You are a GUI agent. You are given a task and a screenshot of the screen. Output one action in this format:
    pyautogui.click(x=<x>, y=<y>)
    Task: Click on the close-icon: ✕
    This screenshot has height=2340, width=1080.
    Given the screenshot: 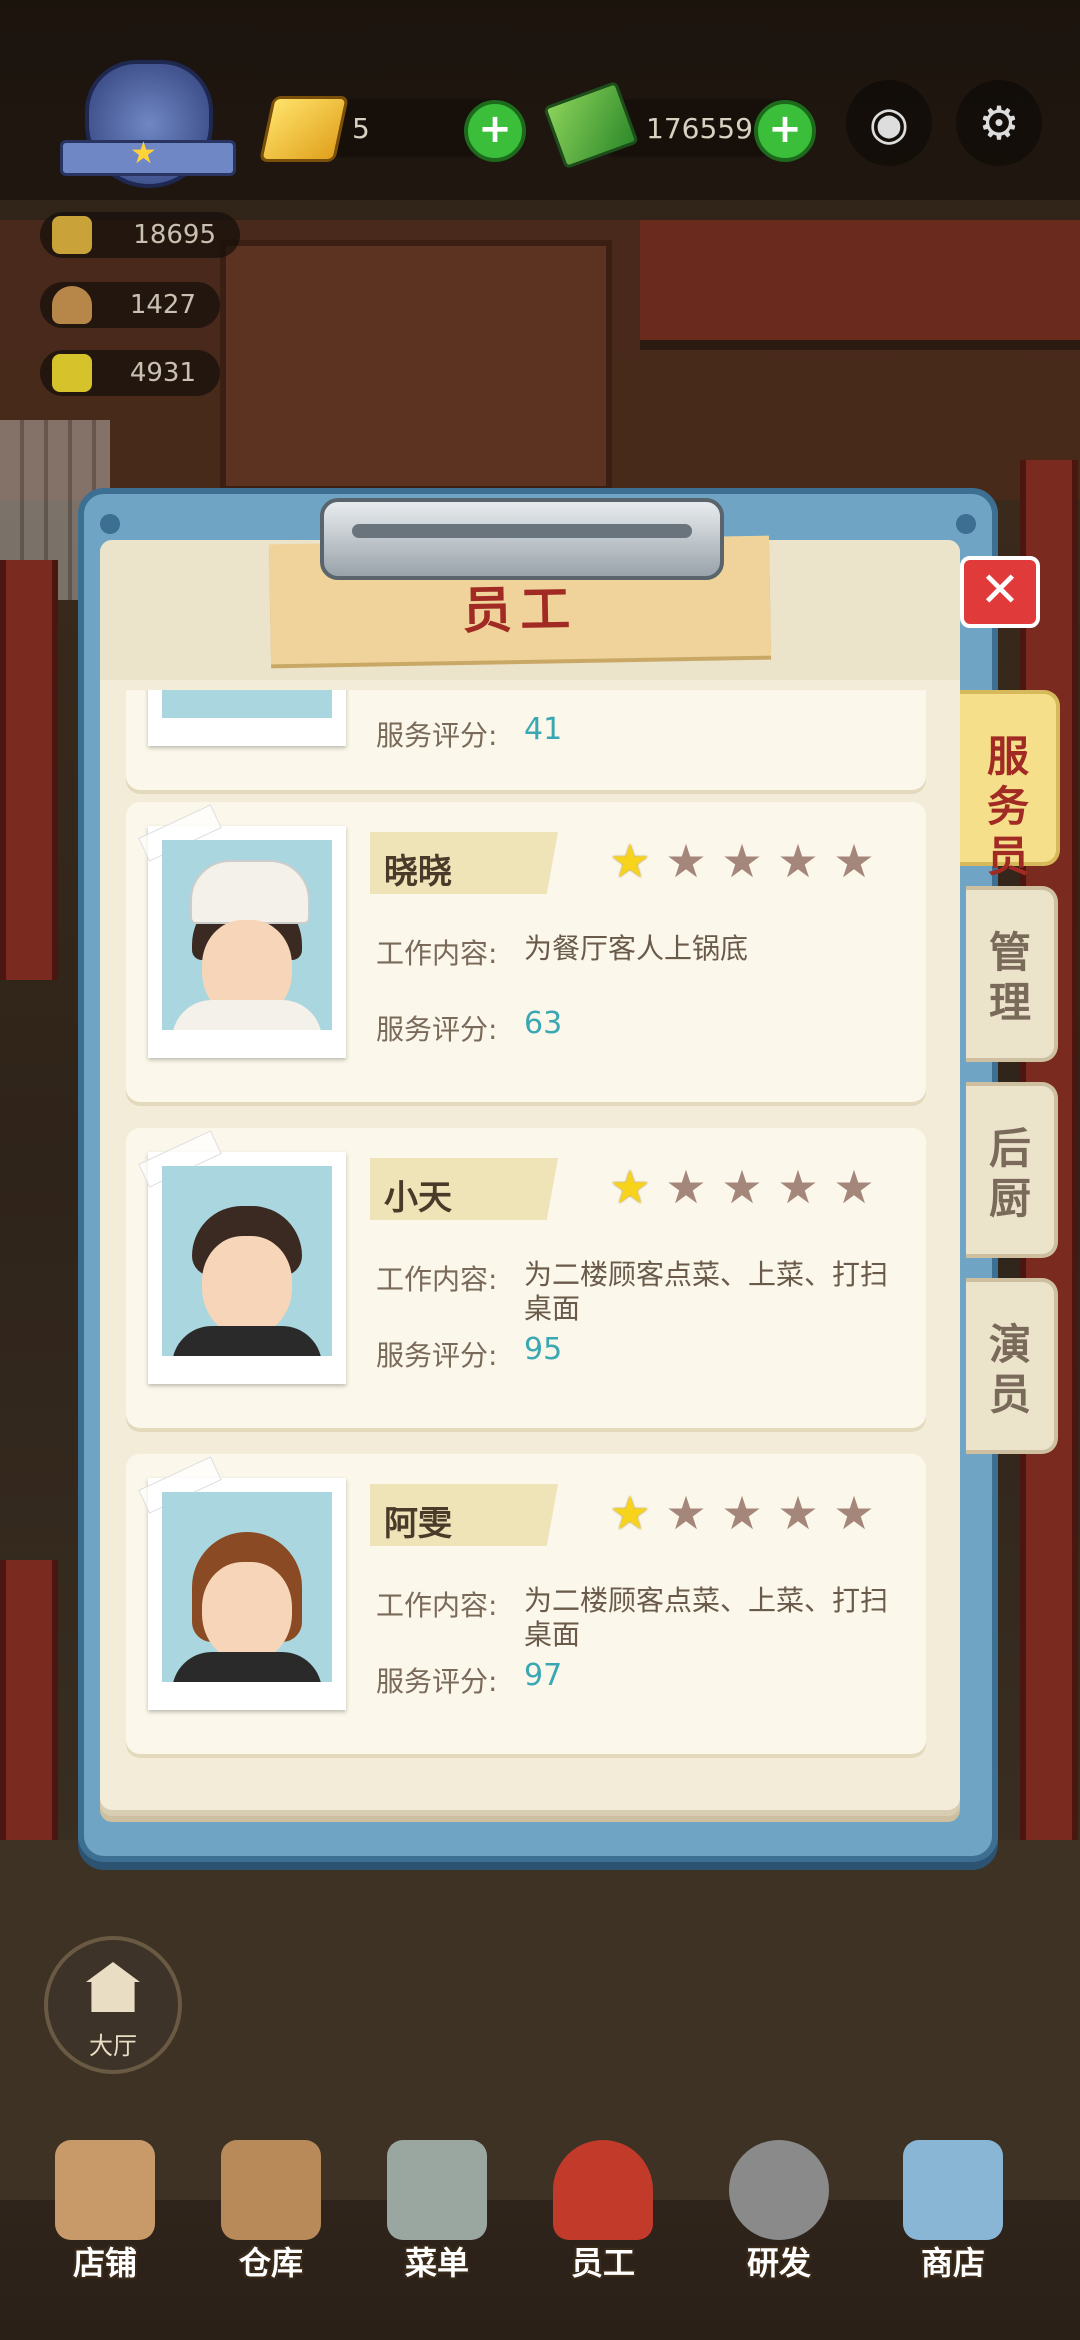 What is the action you would take?
    pyautogui.click(x=1000, y=590)
    